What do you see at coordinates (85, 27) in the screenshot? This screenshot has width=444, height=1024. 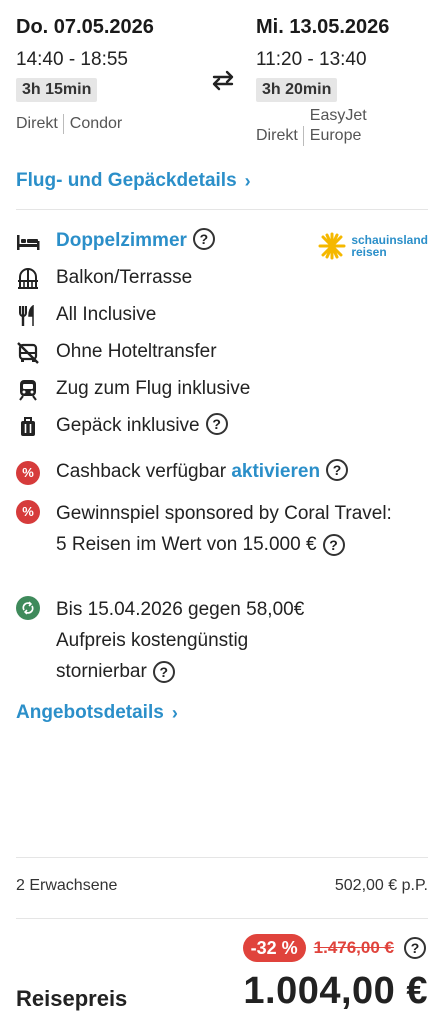 I see `outbound-date: Do. 07.05.2026` at bounding box center [85, 27].